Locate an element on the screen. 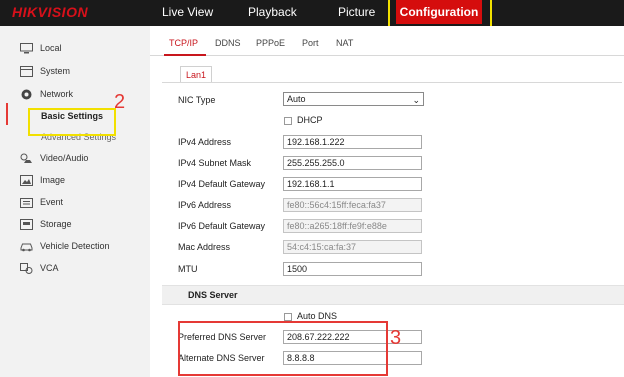 This screenshot has width=624, height=377. hikvision-logo: HIKVISION is located at coordinates (50, 12).